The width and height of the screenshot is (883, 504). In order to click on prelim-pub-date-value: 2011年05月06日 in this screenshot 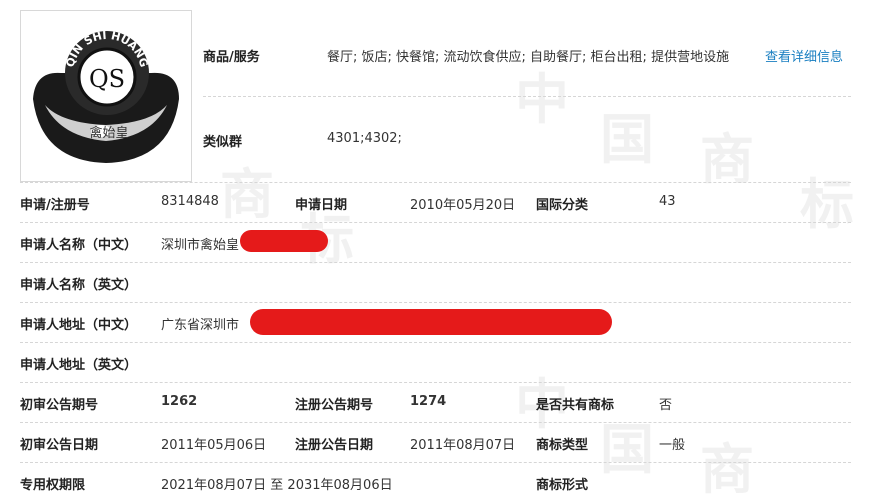, I will do `click(214, 445)`.